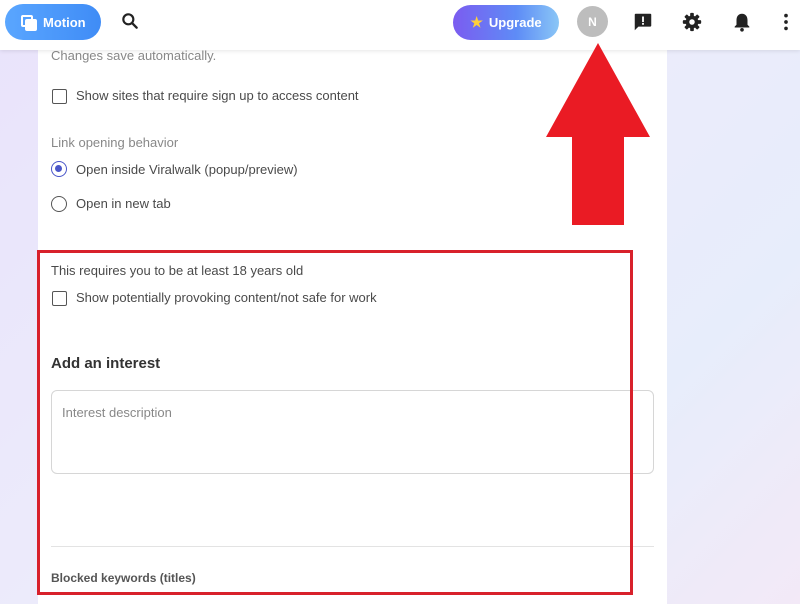 The height and width of the screenshot is (604, 800). I want to click on divider, so click(352, 546).